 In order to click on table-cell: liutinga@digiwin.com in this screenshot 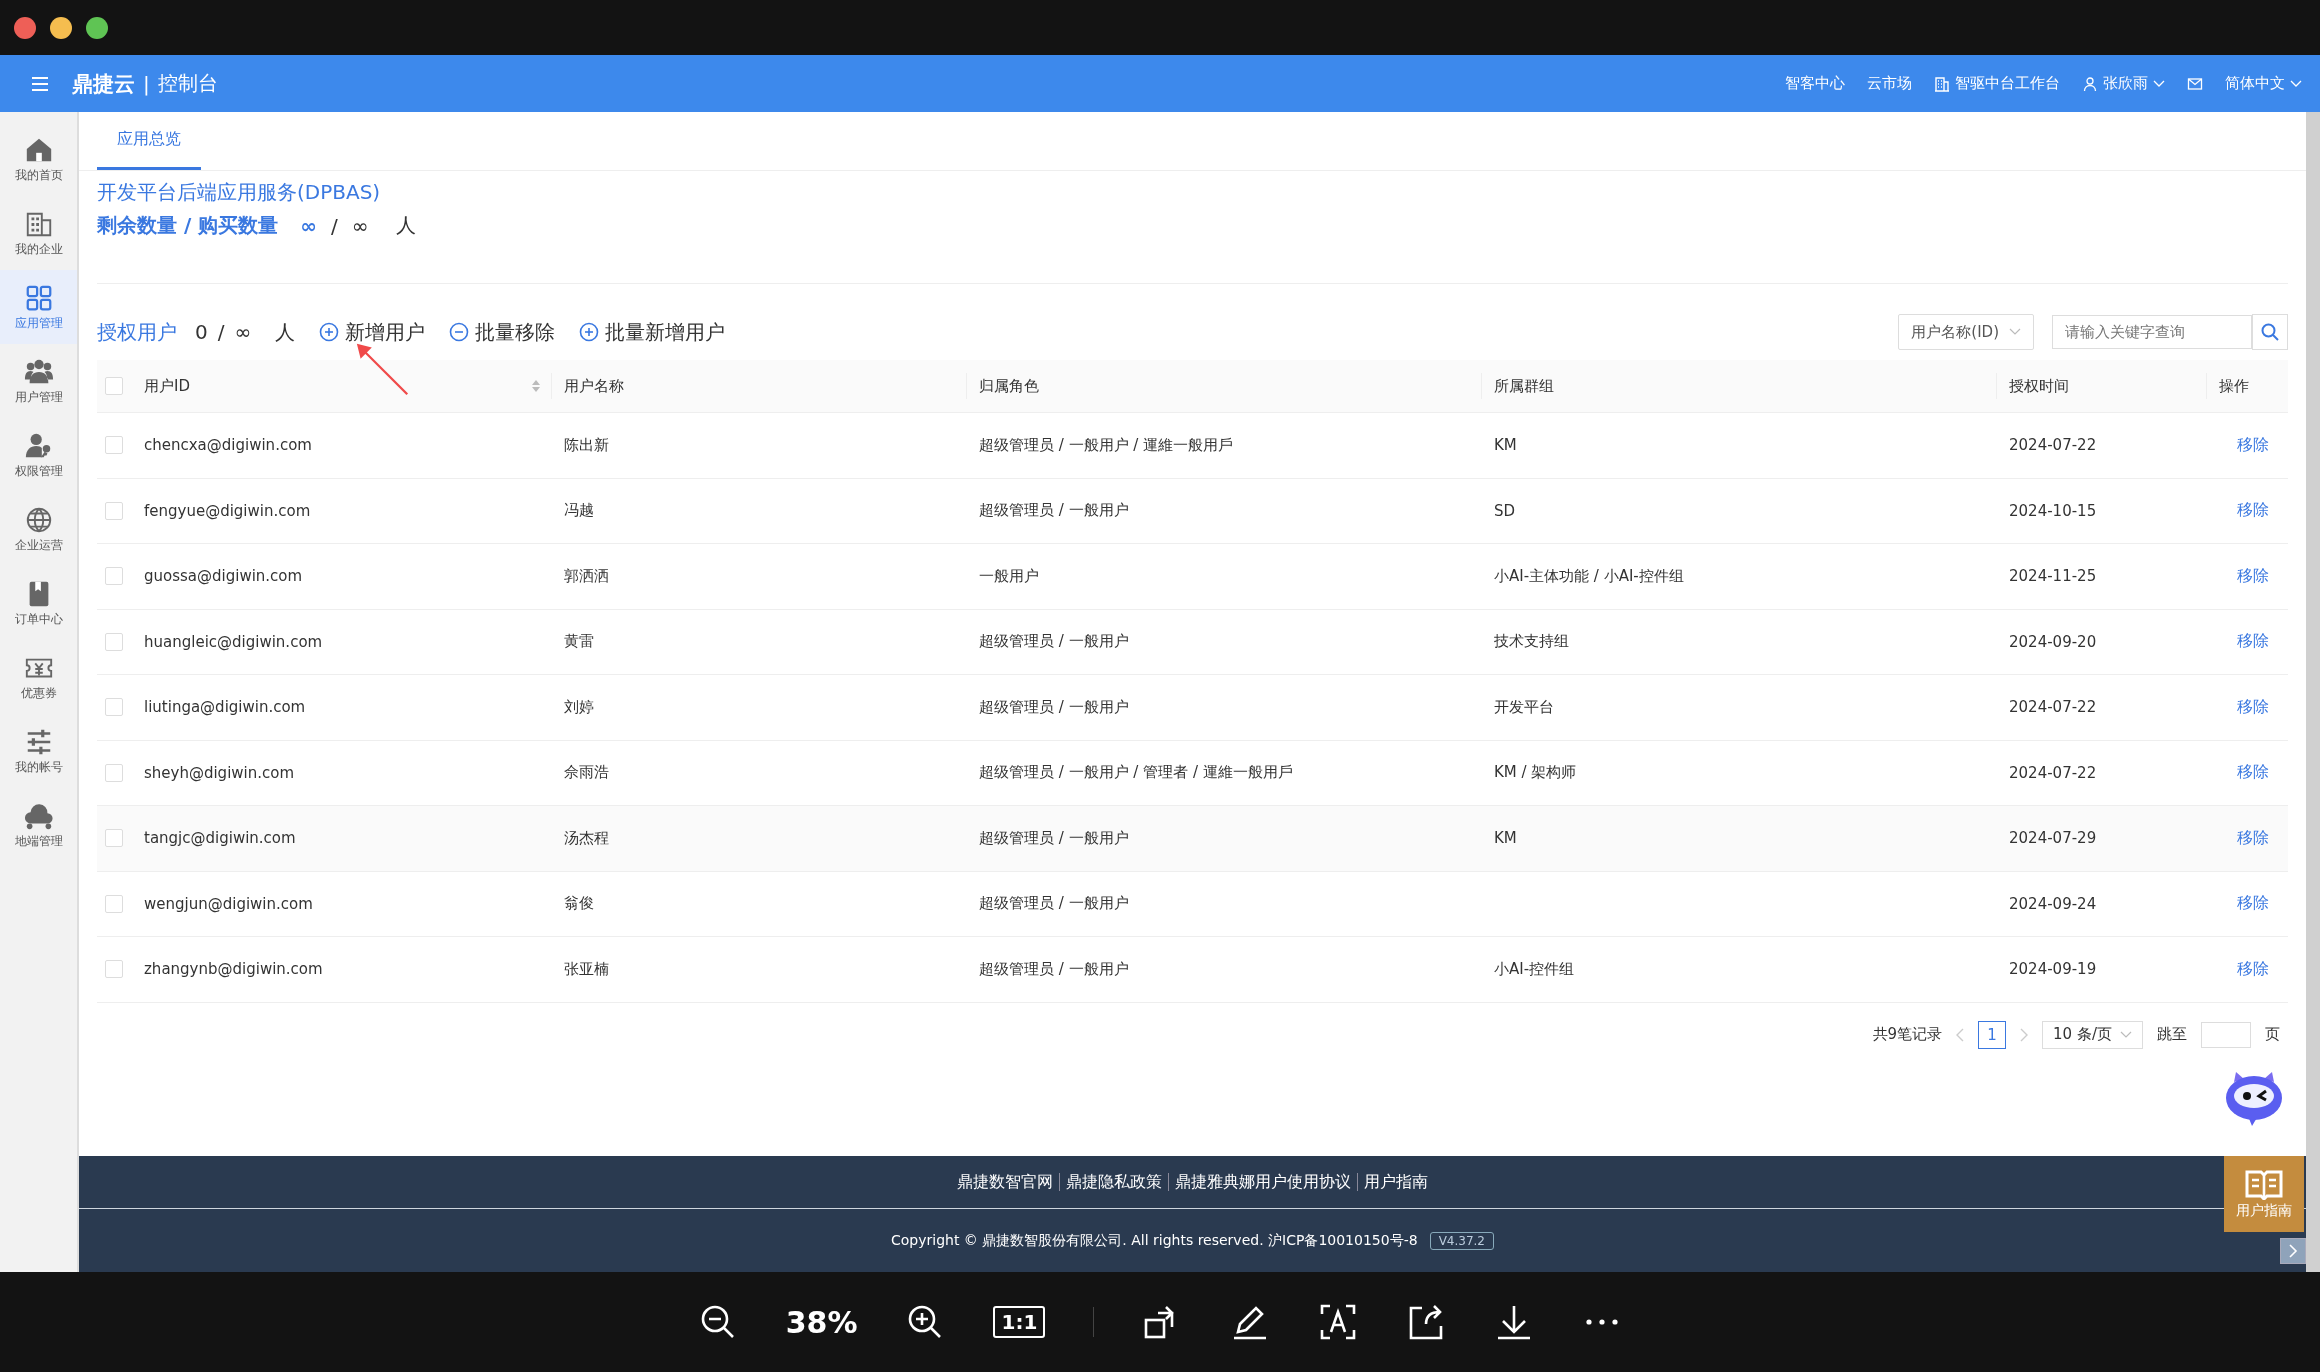, I will do `click(225, 707)`.